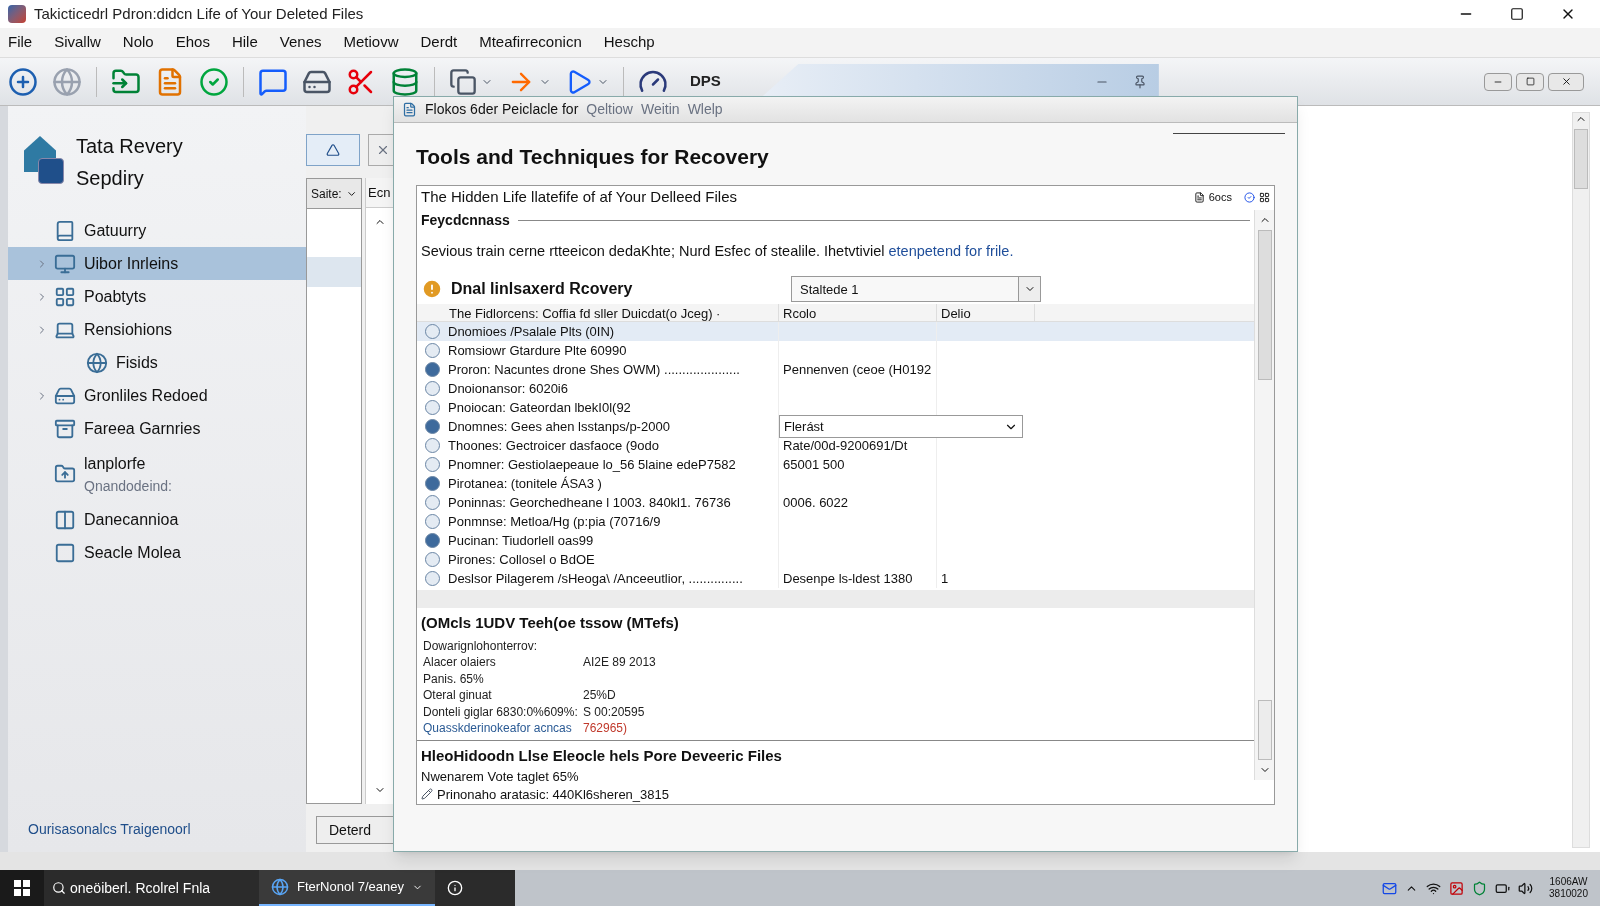 The image size is (1600, 906). What do you see at coordinates (151, 888) in the screenshot?
I see `taskbar-search: oneöiberl. Rcolrel Fnla` at bounding box center [151, 888].